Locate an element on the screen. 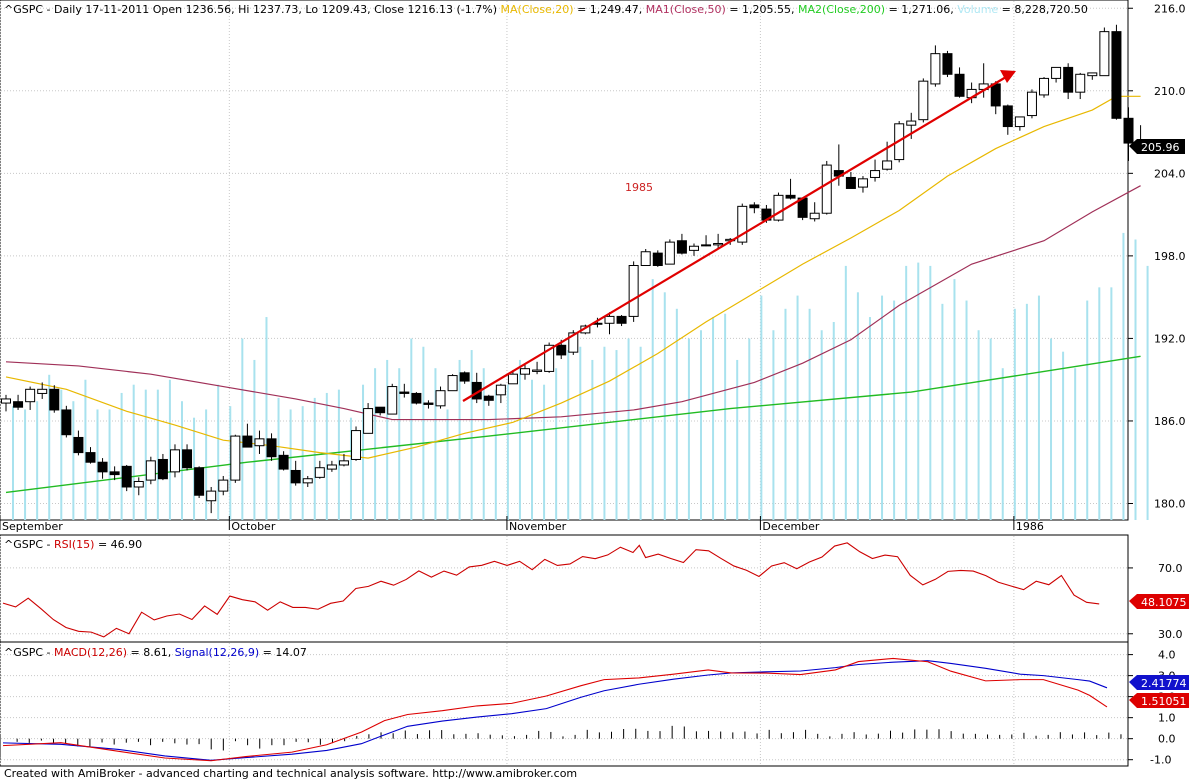 The height and width of the screenshot is (781, 1191). ma20-value: = 1,249.47, is located at coordinates (610, 9).